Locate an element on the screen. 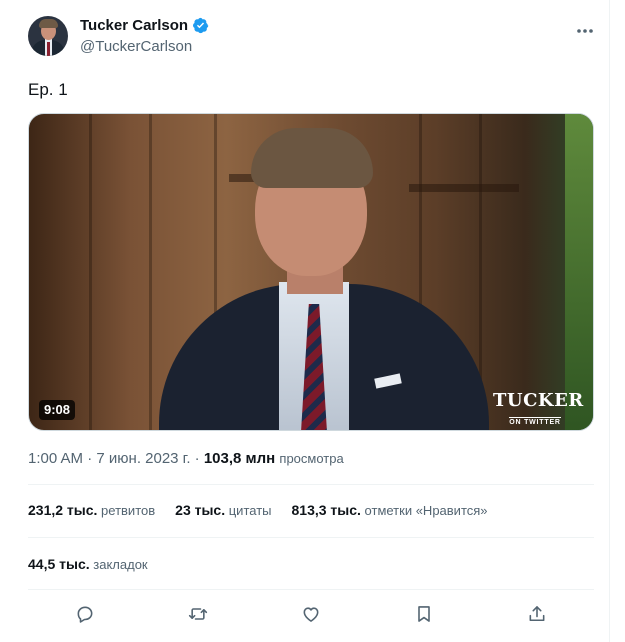  video-duration: 9:08 is located at coordinates (57, 410).